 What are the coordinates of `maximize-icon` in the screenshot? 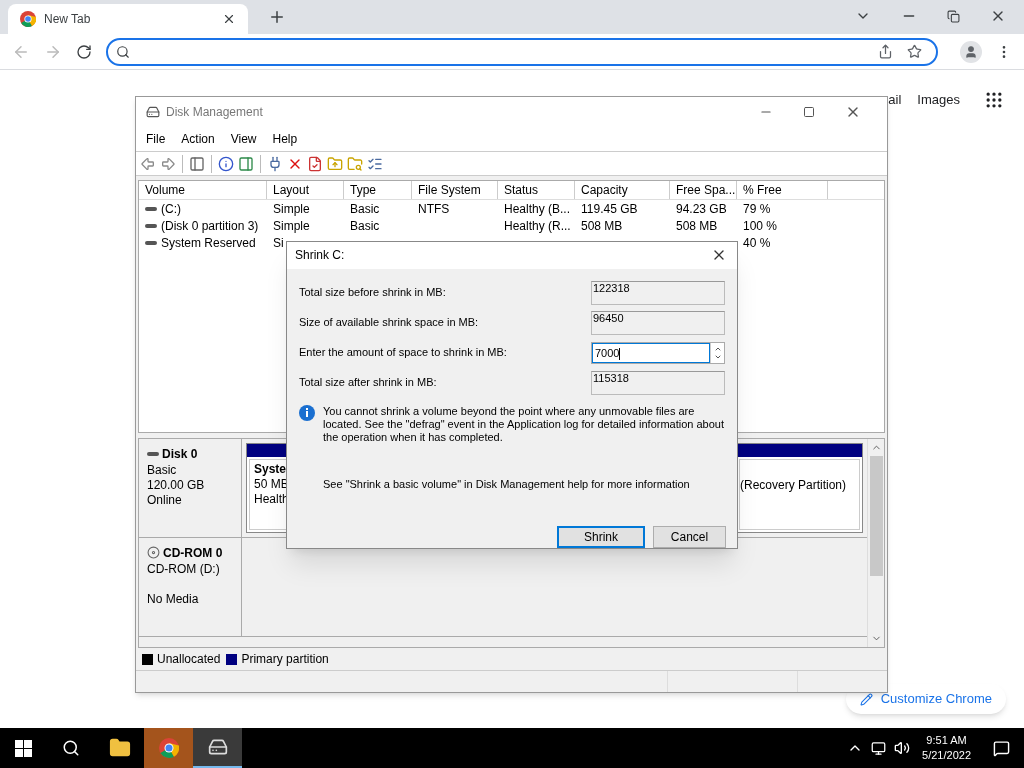 It's located at (809, 111).